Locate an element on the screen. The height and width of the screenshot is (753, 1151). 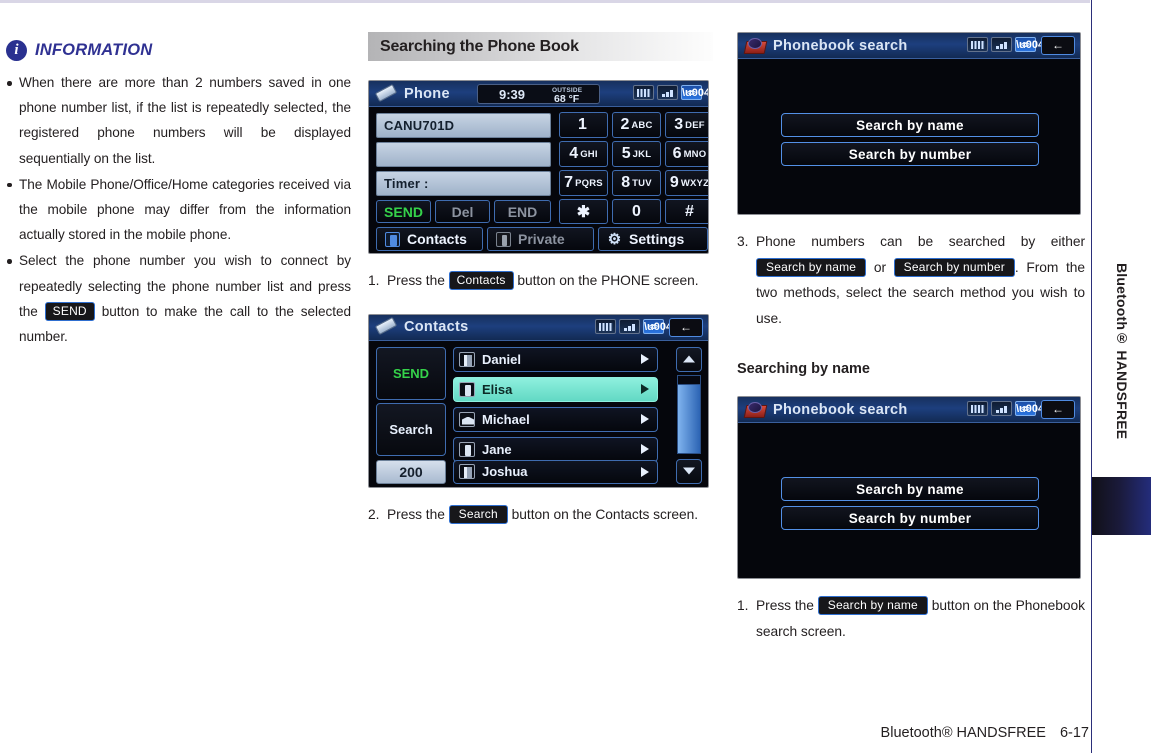
contacts-icon is located at coordinates (392, 239).